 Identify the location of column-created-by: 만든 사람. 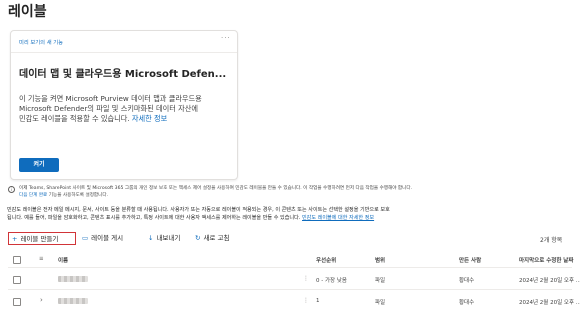
(470, 260).